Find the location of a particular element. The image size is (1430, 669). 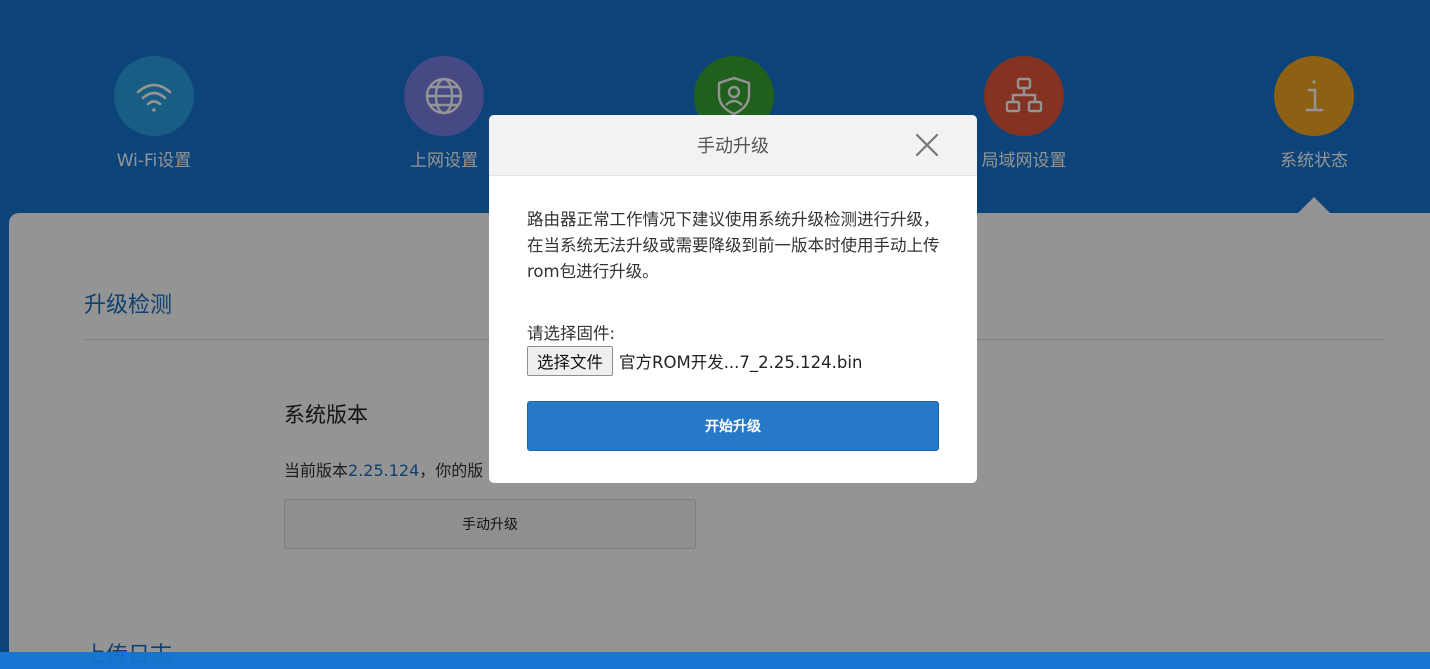

start-upgrade-button: 开始升级 is located at coordinates (733, 426).